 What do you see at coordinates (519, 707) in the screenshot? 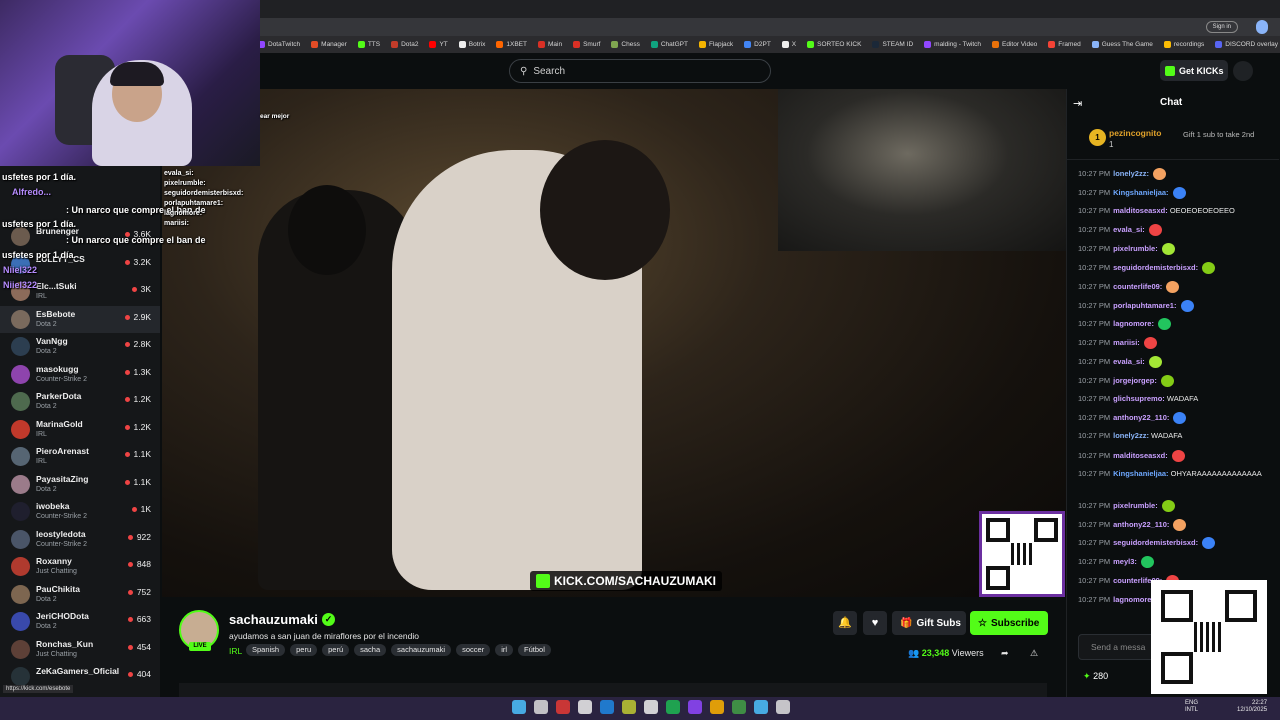
I see `start-icon` at bounding box center [519, 707].